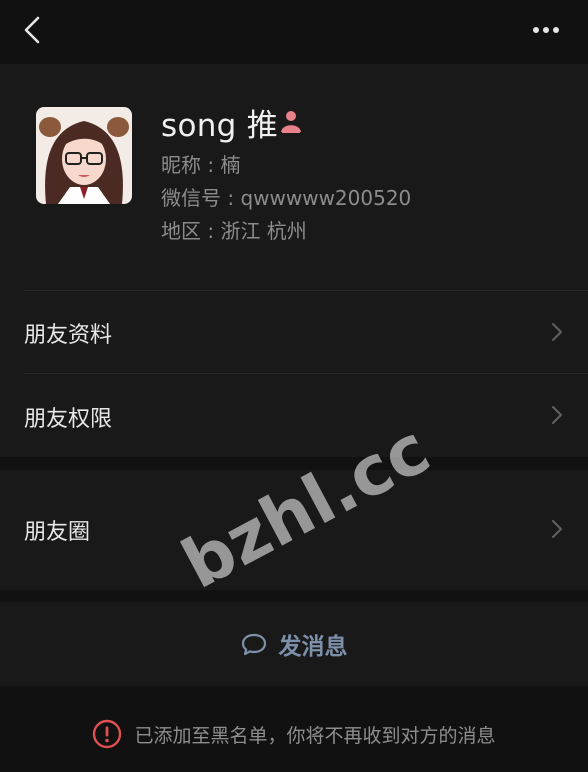 The image size is (588, 772). Describe the element at coordinates (253, 644) in the screenshot. I see `chat-bubble-icon` at that location.